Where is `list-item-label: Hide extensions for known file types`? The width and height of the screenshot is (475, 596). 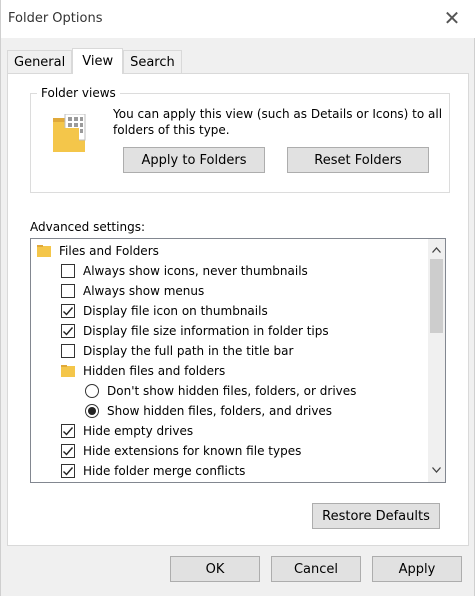
list-item-label: Hide extensions for known file types is located at coordinates (192, 451).